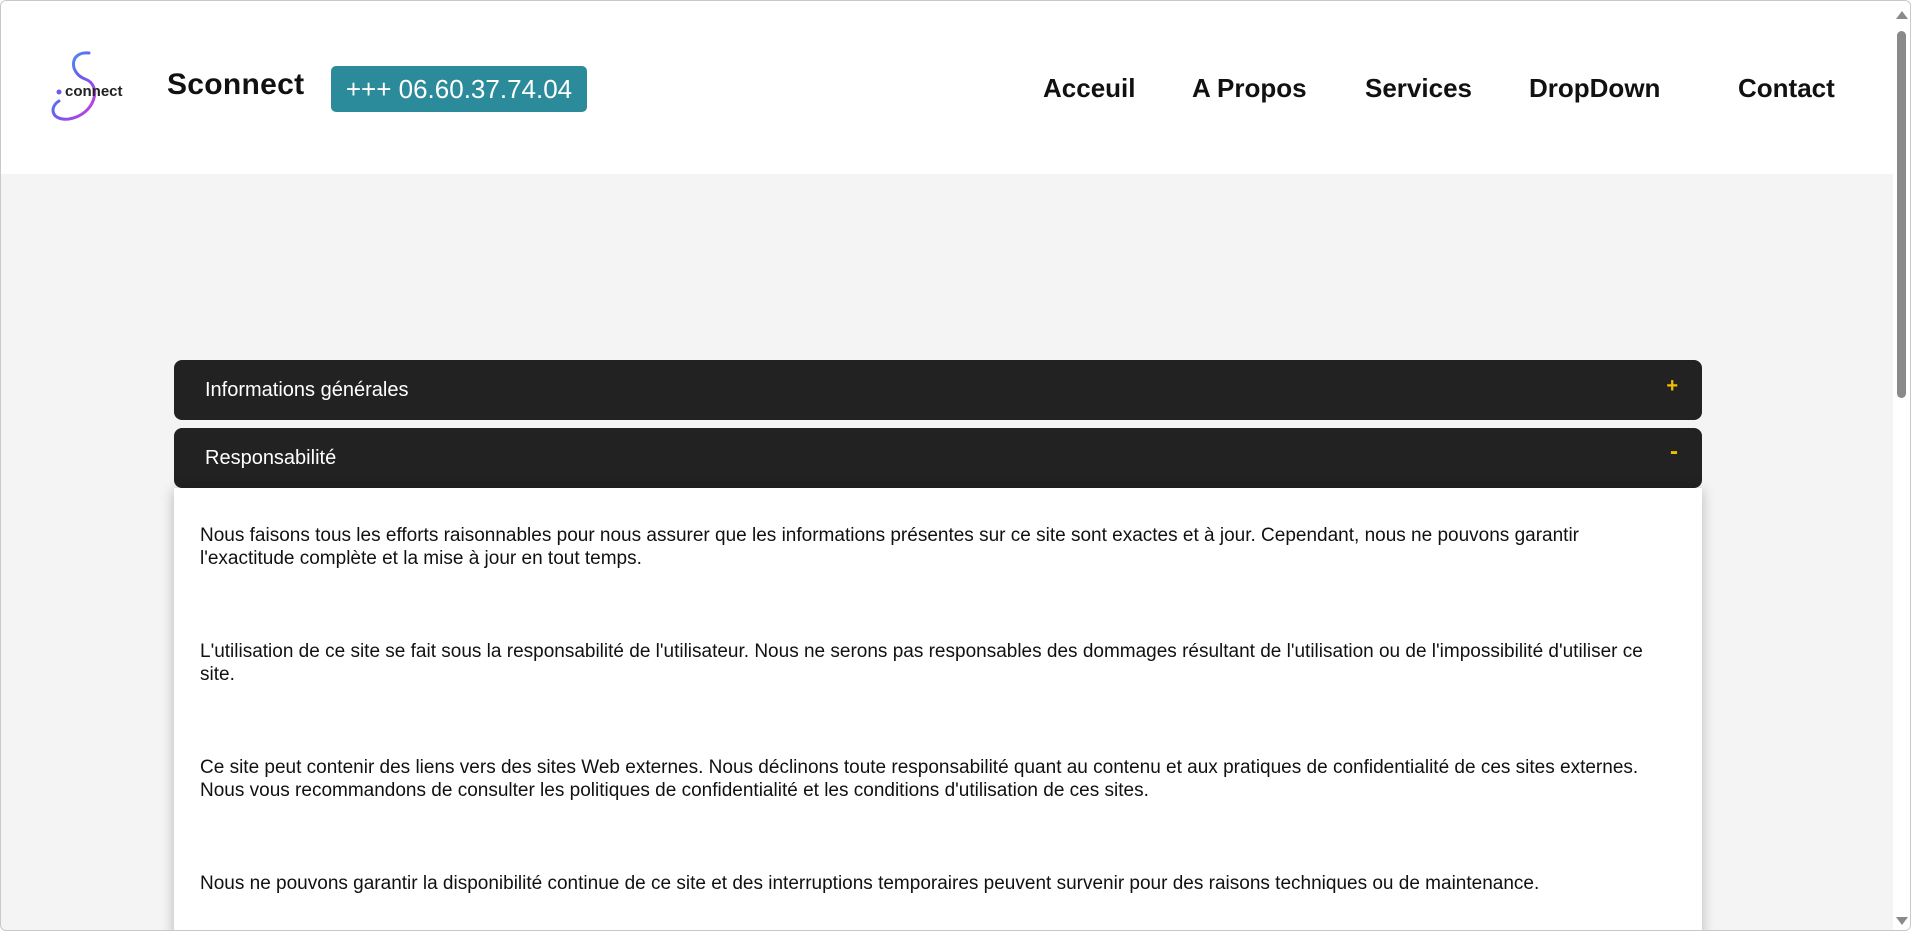  Describe the element at coordinates (307, 390) in the screenshot. I see `accordion-title: Informations générales` at that location.